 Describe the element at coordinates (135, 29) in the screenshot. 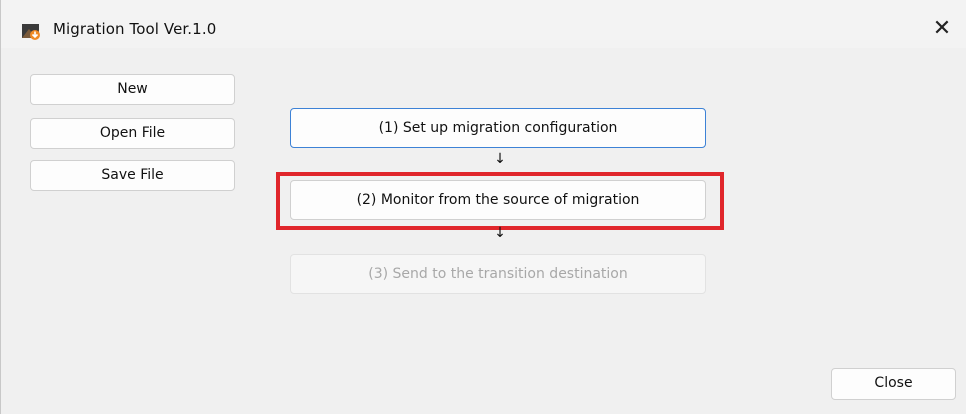

I see `window-title: Migration Tool Ver.1.0` at that location.